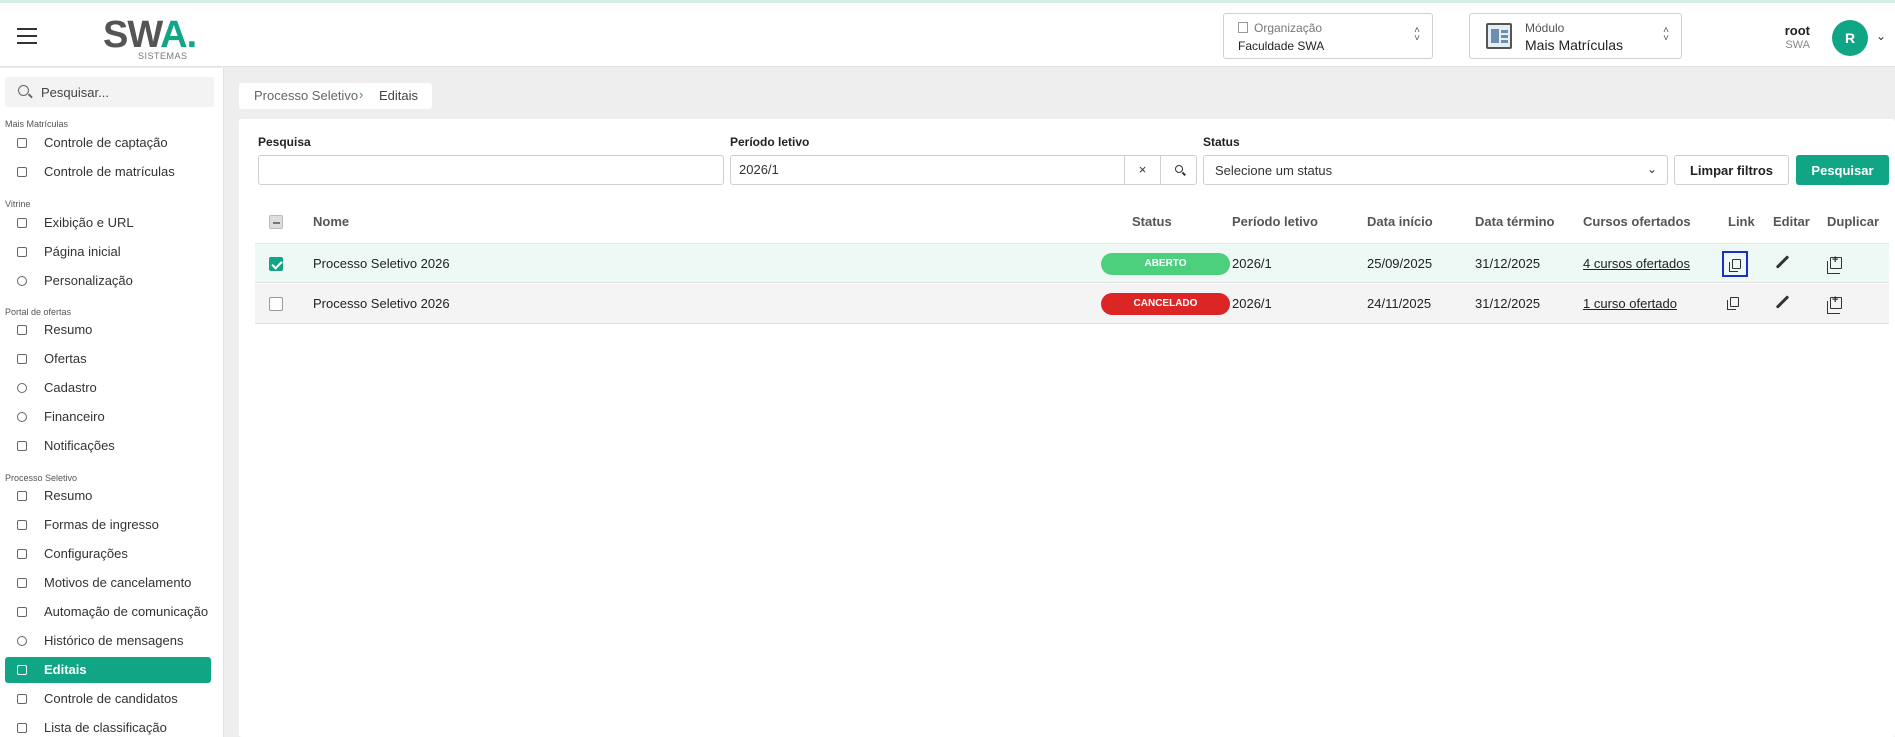 This screenshot has width=1895, height=737. I want to click on sidebar-item-motivos-cancelamento: Motivos de cancelamento, so click(108, 583).